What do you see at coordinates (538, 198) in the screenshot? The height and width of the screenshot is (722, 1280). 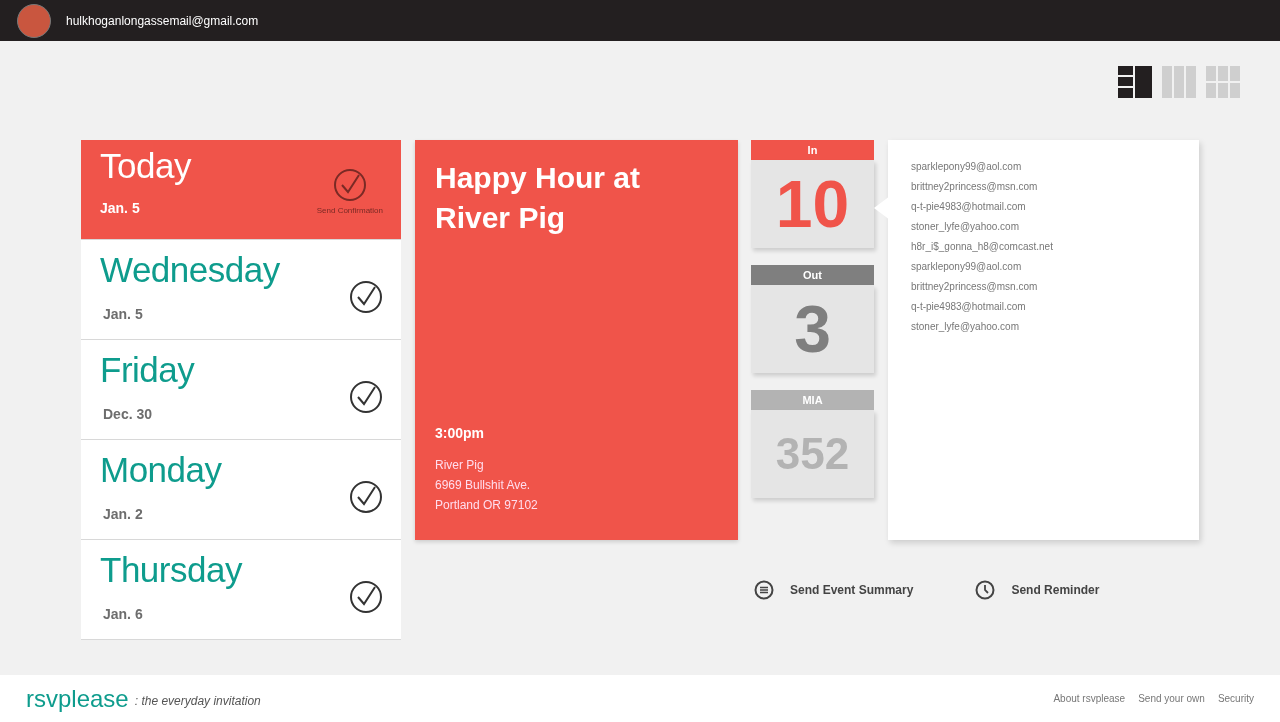 I see `event-title: Happy Hour at River Pig` at bounding box center [538, 198].